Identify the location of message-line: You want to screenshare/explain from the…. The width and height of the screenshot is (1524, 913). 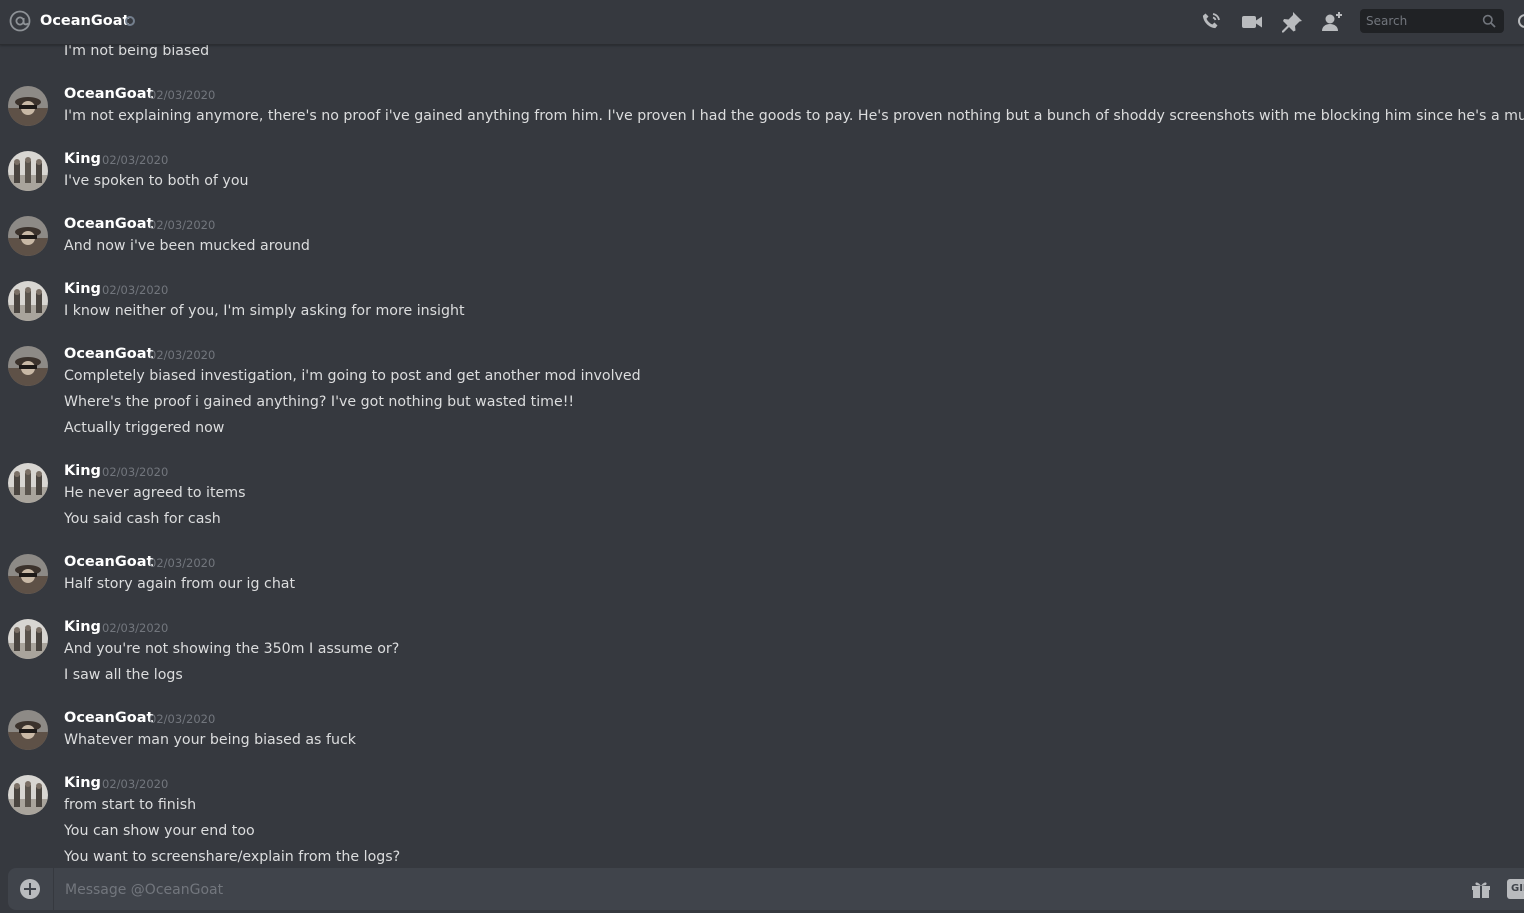
(232, 857).